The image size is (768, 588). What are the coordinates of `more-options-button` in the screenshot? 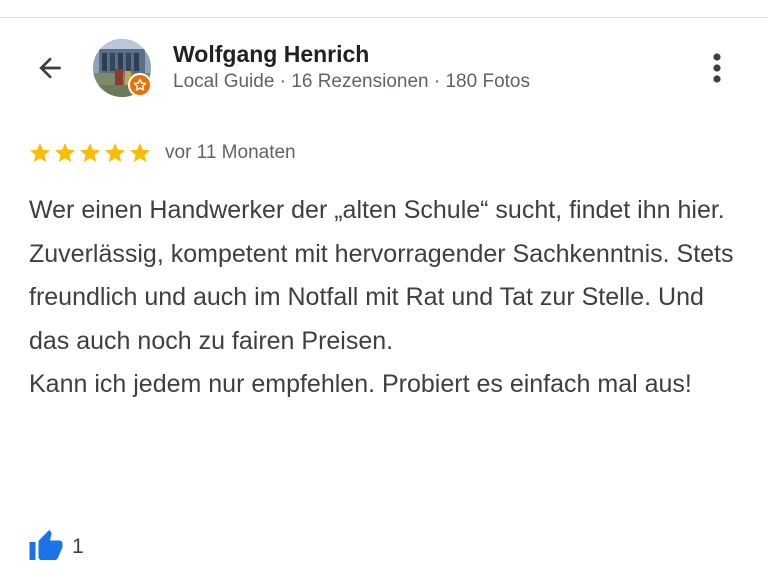 It's located at (717, 68).